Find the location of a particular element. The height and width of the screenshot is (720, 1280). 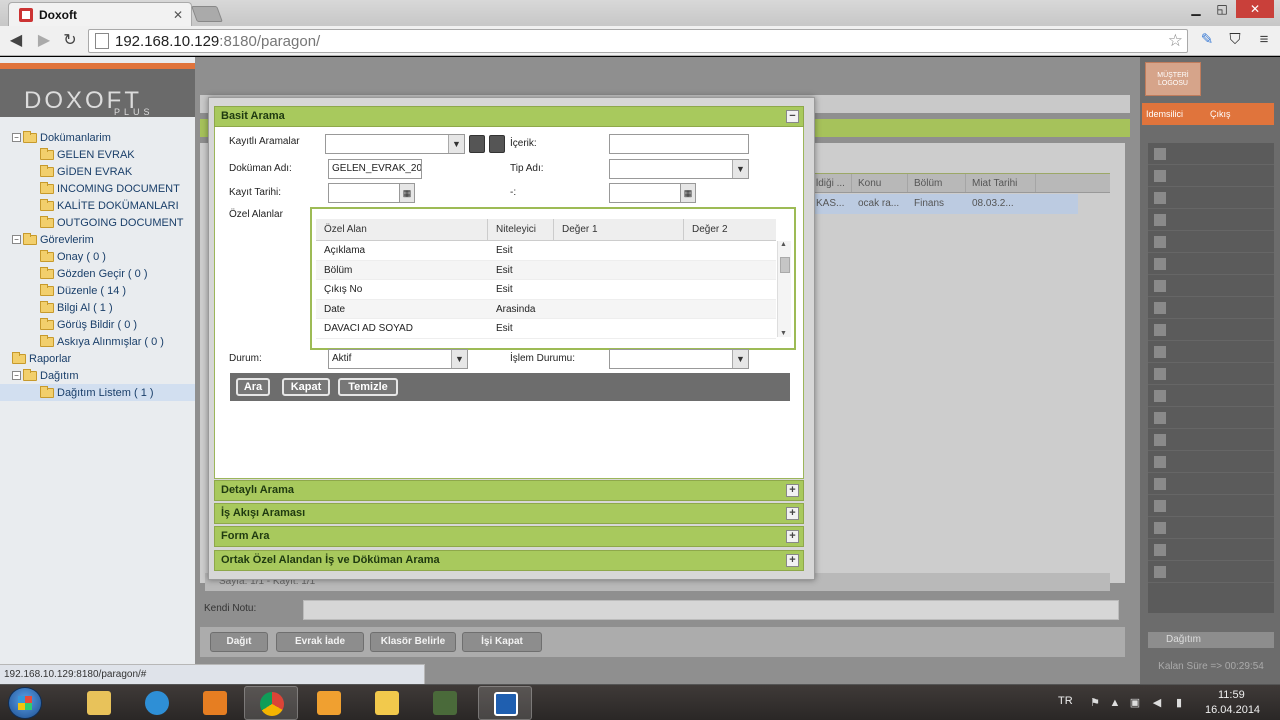

tree-item: − Görevlerim is located at coordinates (97, 239).